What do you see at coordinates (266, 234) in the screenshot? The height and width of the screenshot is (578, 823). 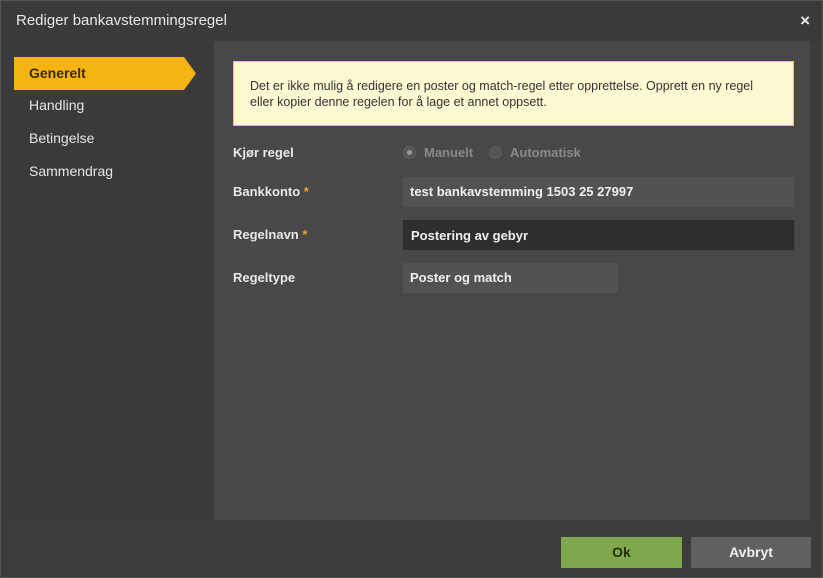 I see `rule-name-label-text: Regelnavn` at bounding box center [266, 234].